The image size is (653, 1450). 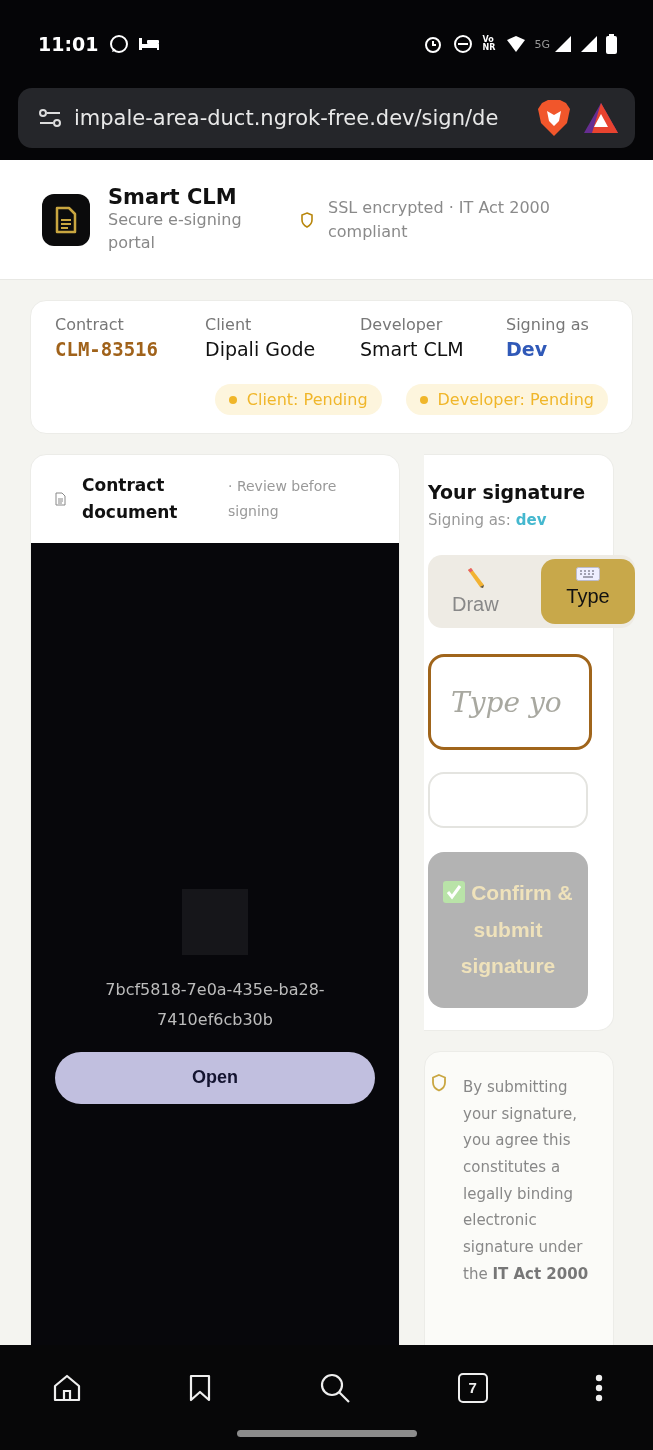 What do you see at coordinates (130, 498) in the screenshot?
I see `document-title: Contract document` at bounding box center [130, 498].